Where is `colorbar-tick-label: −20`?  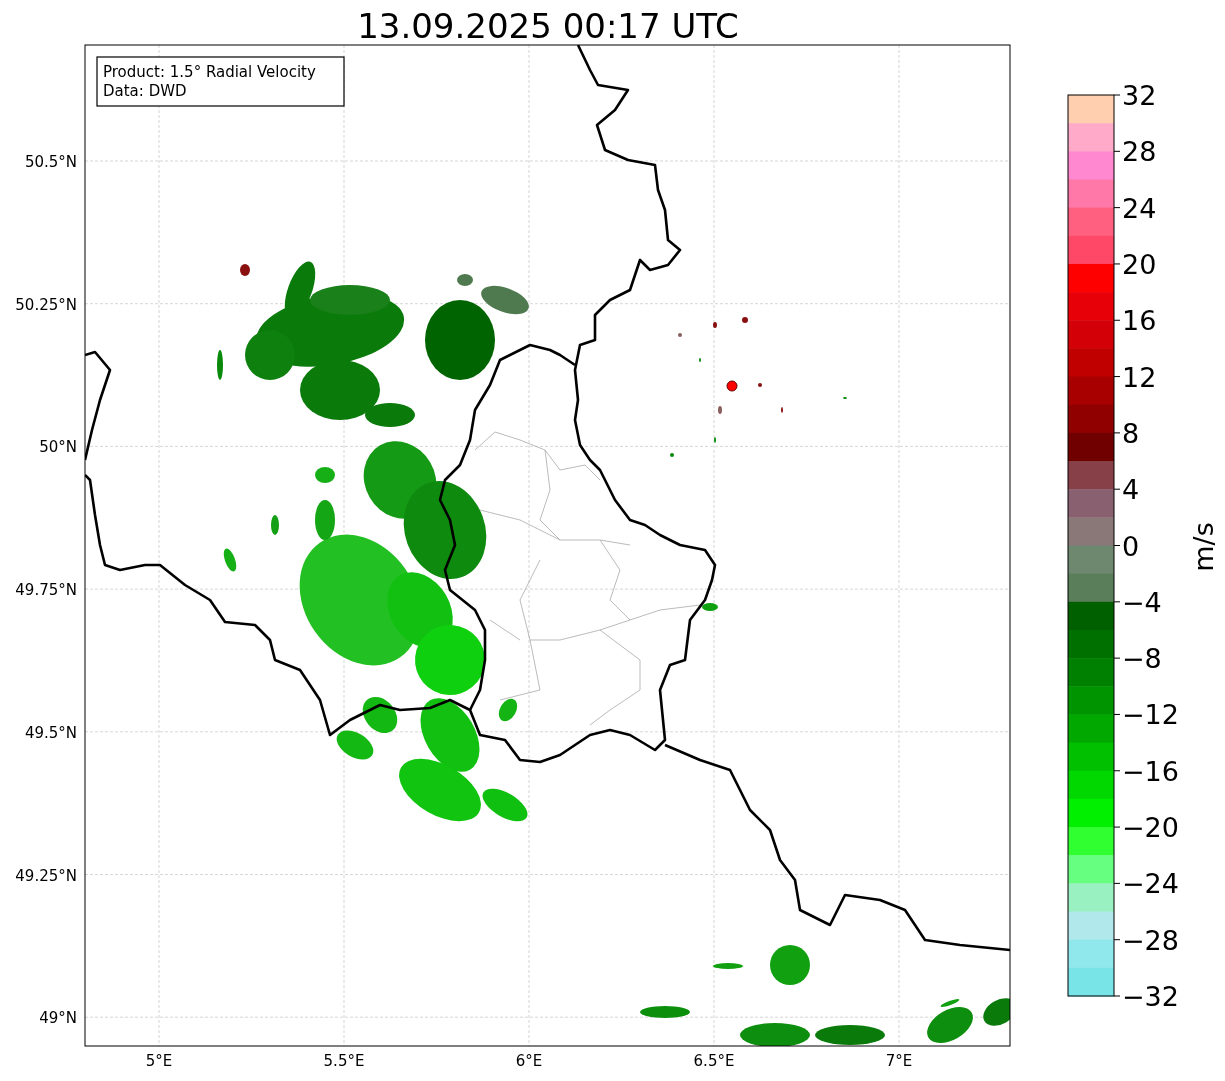 colorbar-tick-label: −20 is located at coordinates (1150, 828).